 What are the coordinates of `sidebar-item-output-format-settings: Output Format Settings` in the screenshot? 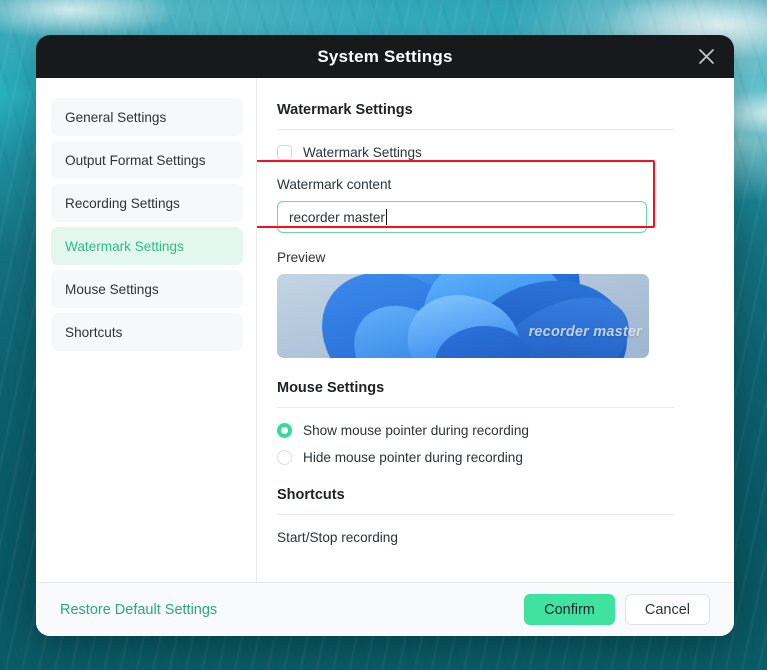 It's located at (147, 160).